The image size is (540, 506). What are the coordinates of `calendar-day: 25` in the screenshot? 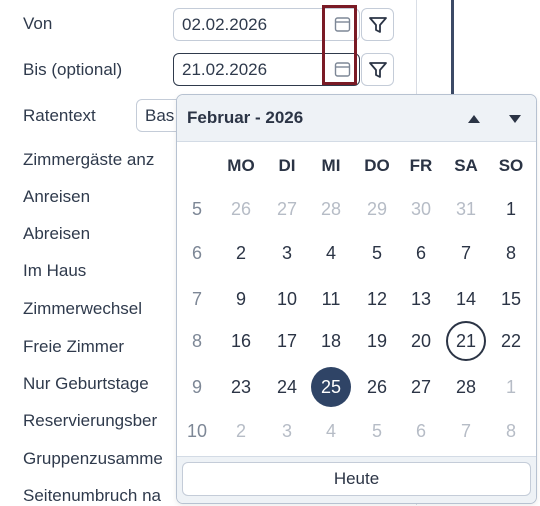 It's located at (331, 387).